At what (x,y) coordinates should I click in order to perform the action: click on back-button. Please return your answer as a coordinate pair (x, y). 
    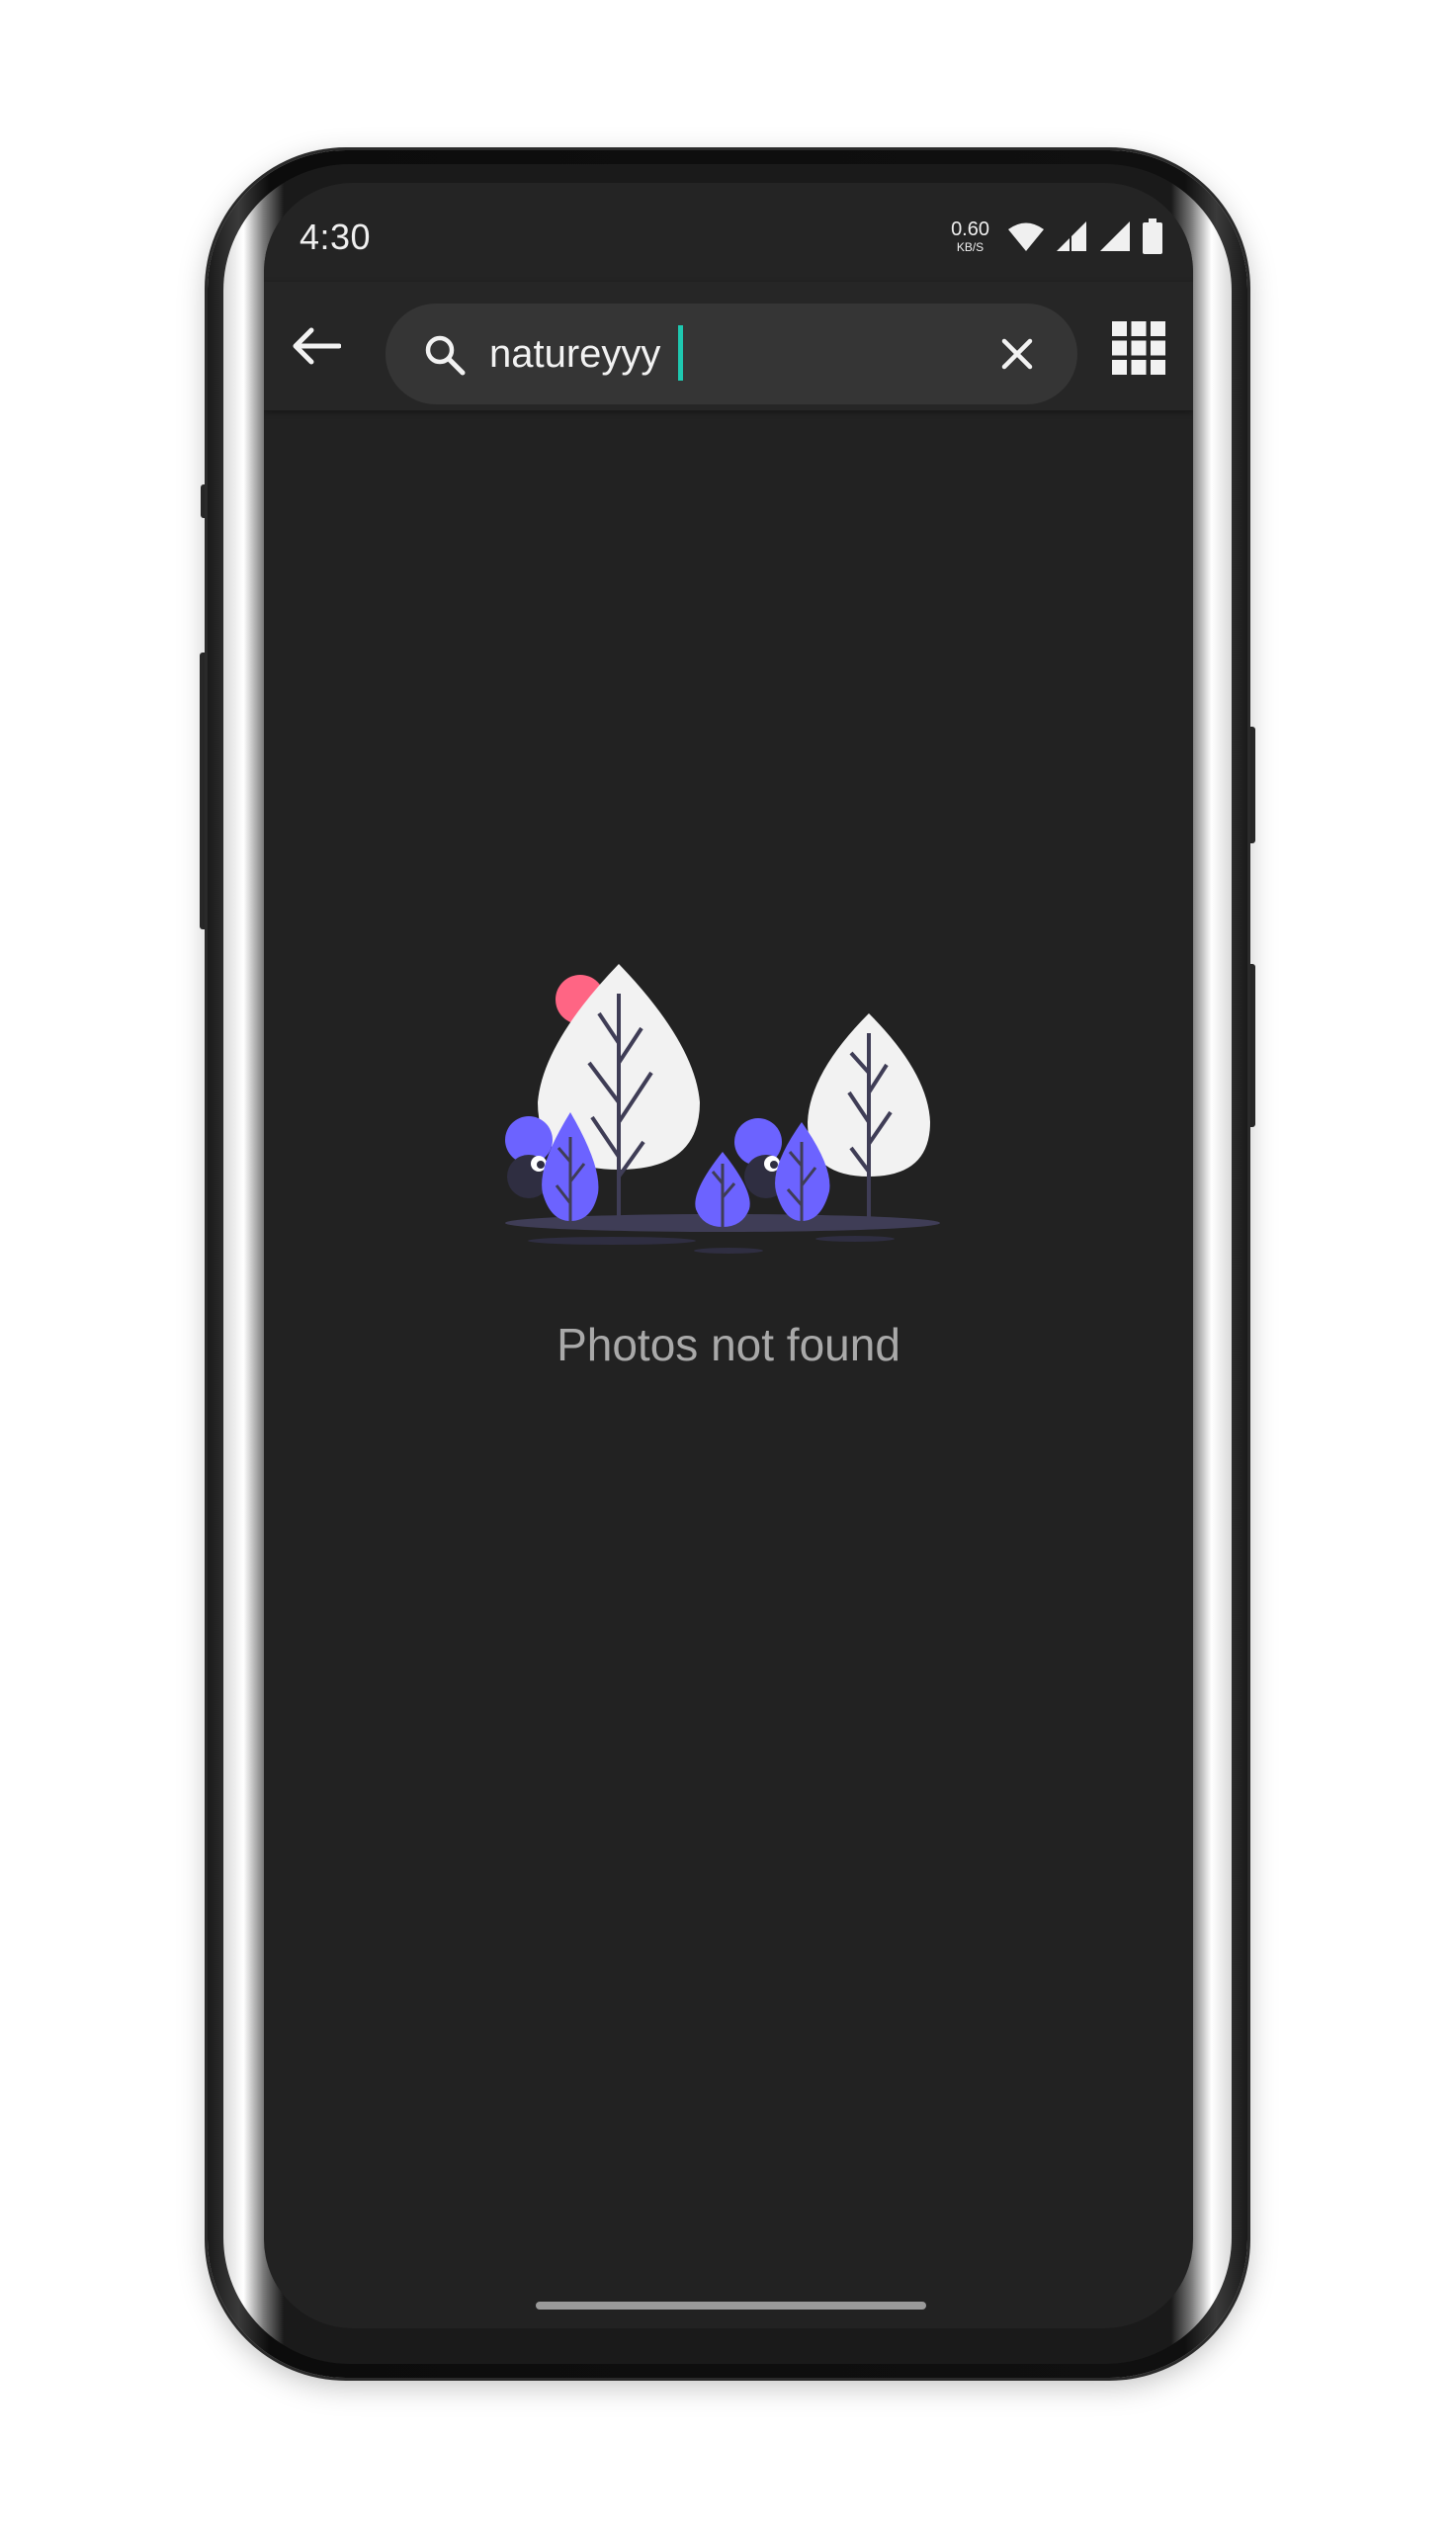
    Looking at the image, I should click on (315, 346).